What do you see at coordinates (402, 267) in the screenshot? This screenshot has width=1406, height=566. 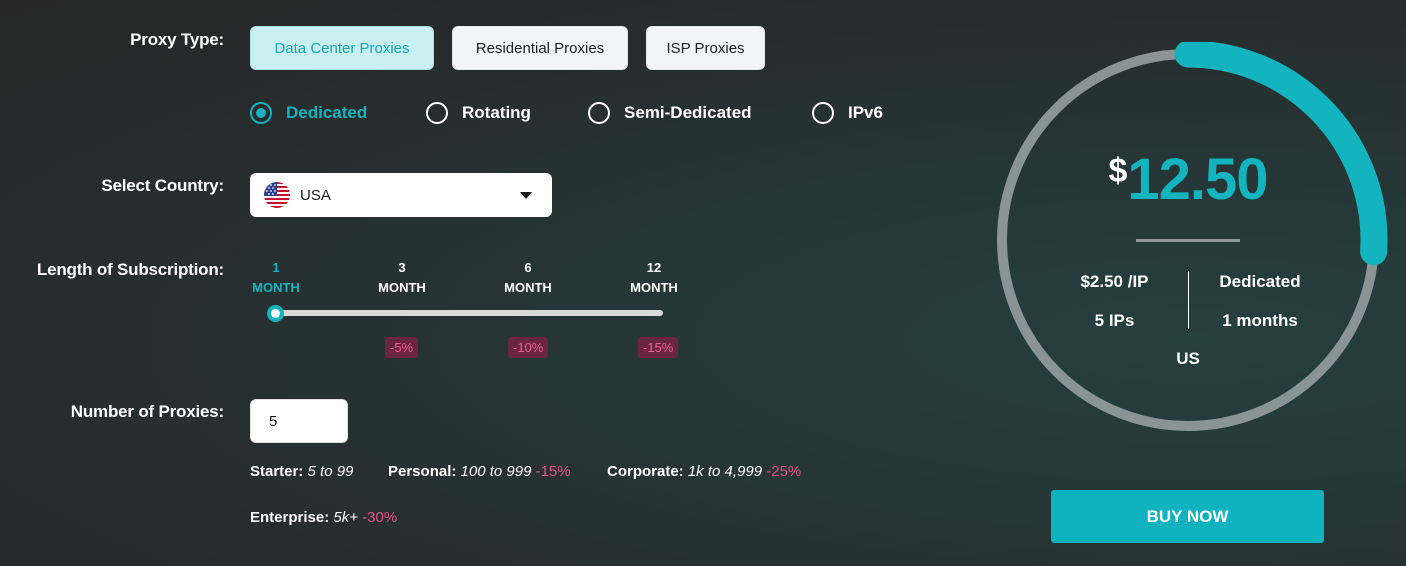 I see `tick-number: 3` at bounding box center [402, 267].